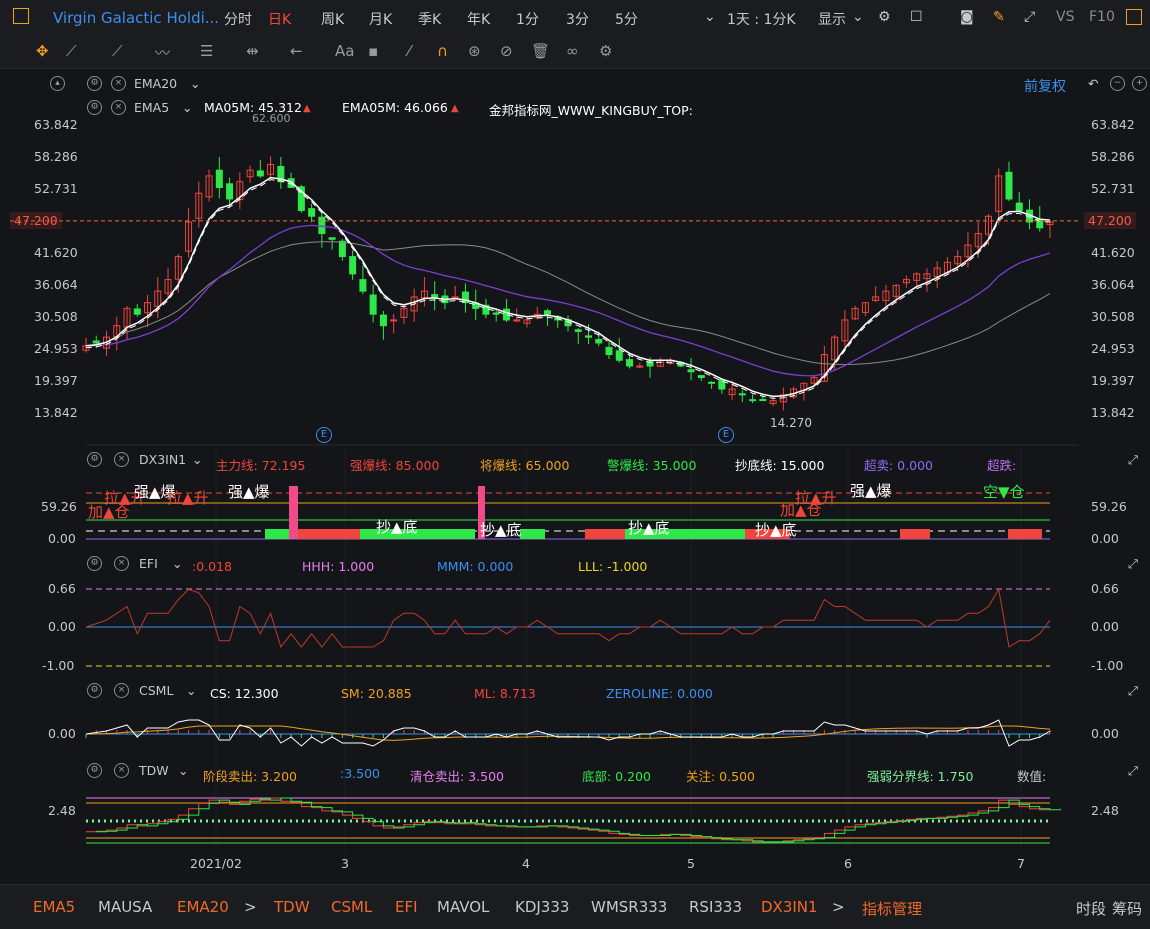  What do you see at coordinates (292, 907) in the screenshot?
I see `indicator-tab: TDW` at bounding box center [292, 907].